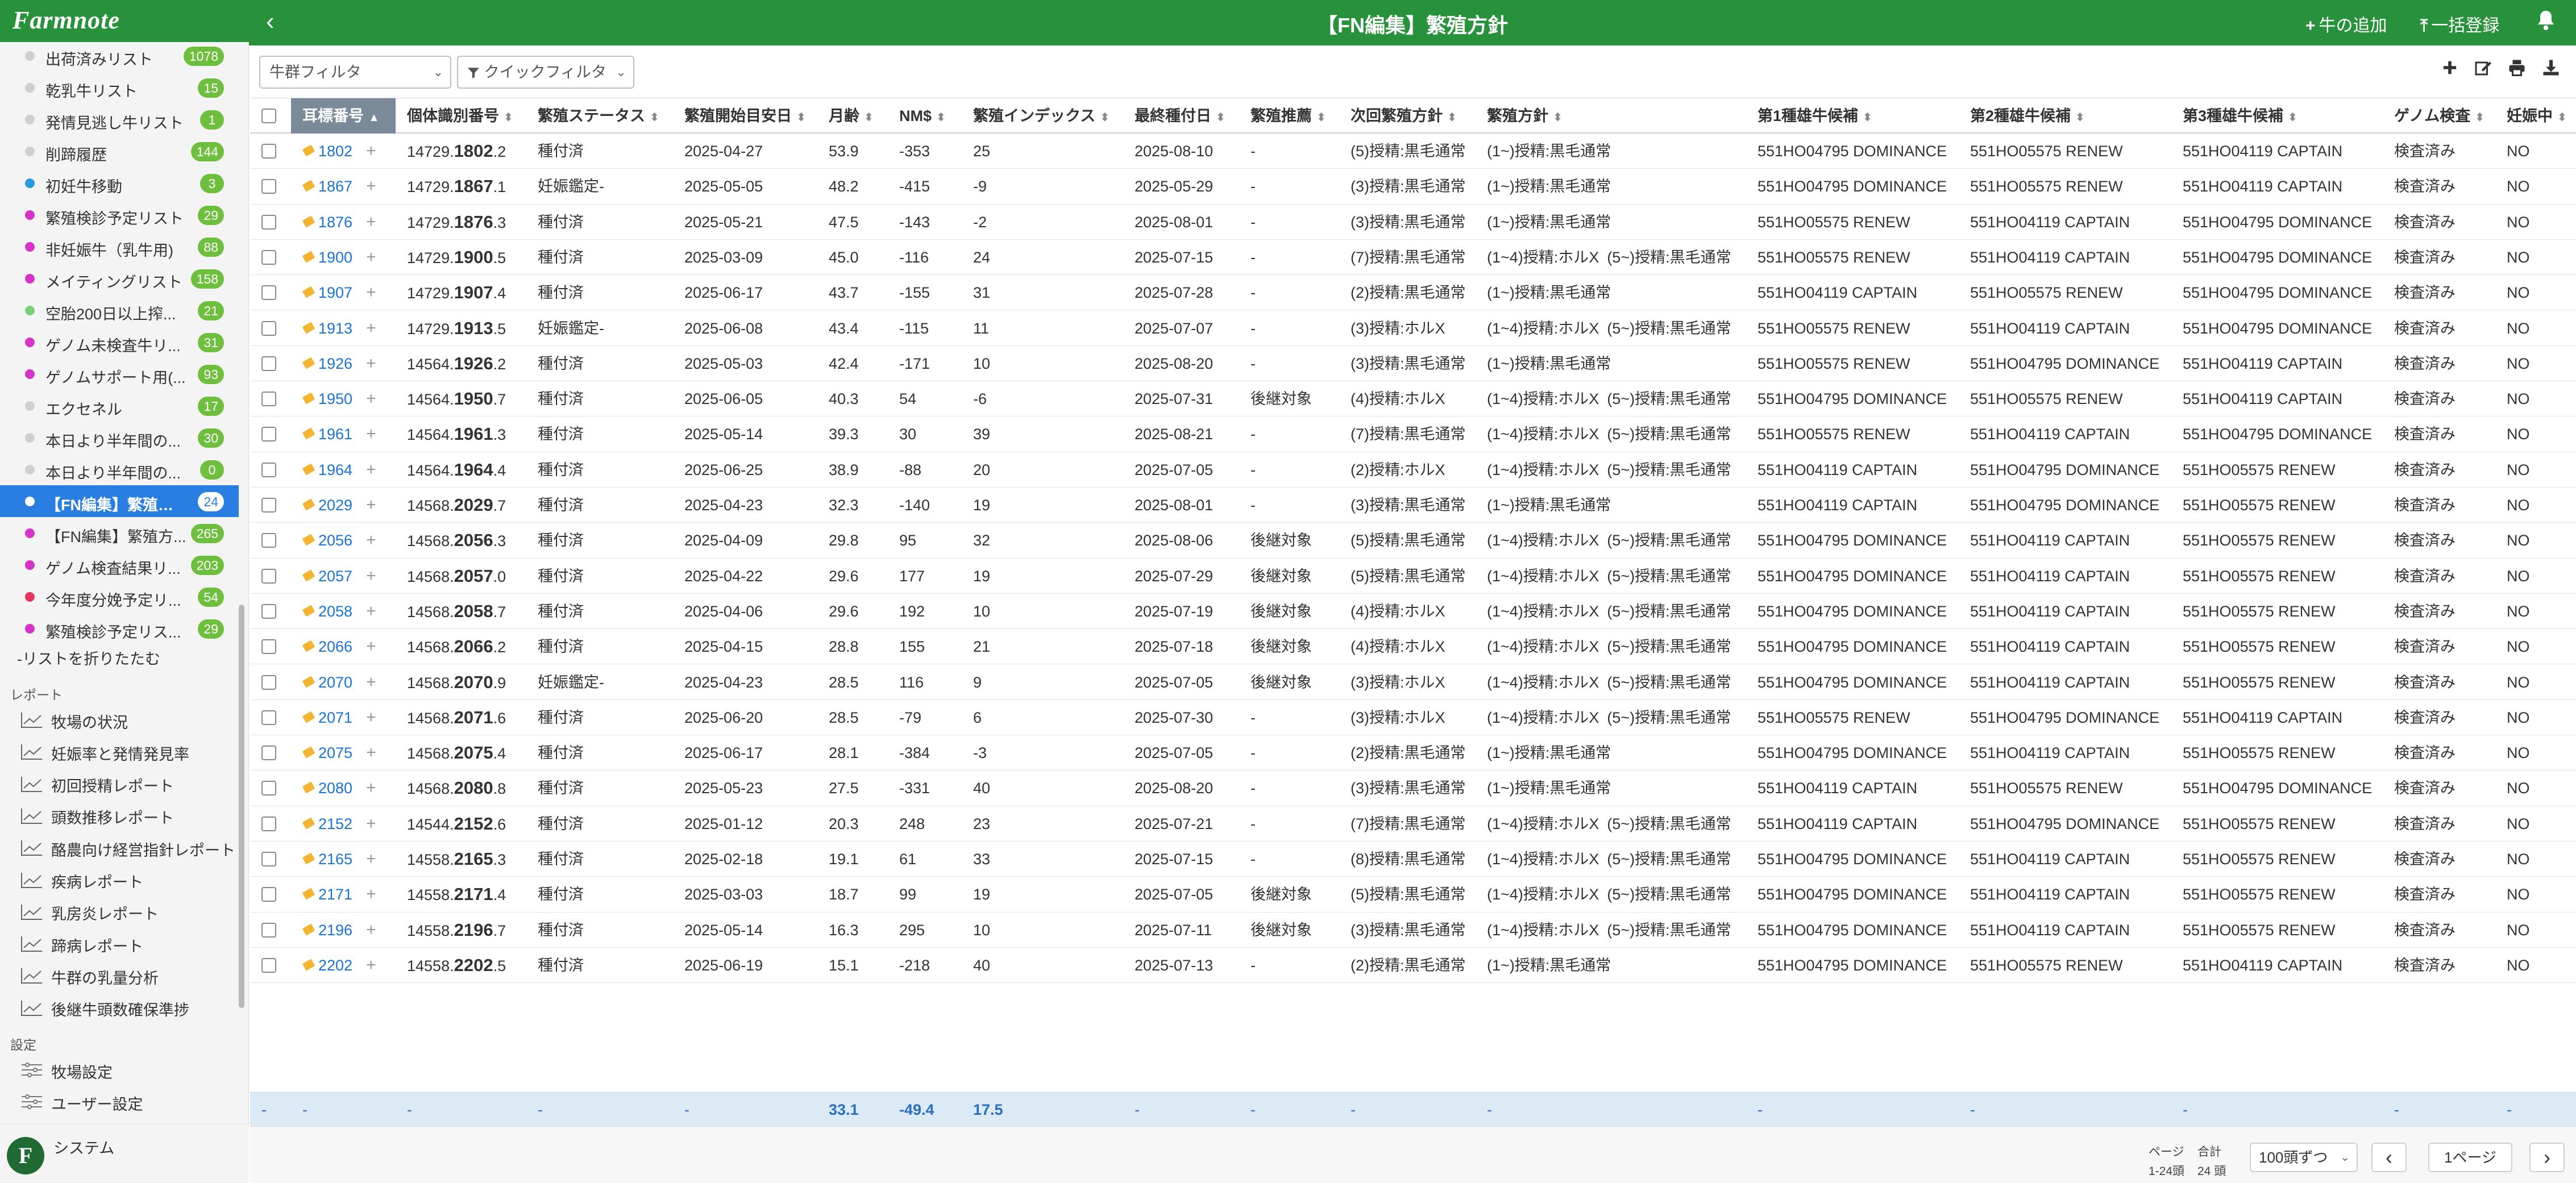  Describe the element at coordinates (131, 1103) in the screenshot. I see `settings-link: ユーザー設定` at that location.